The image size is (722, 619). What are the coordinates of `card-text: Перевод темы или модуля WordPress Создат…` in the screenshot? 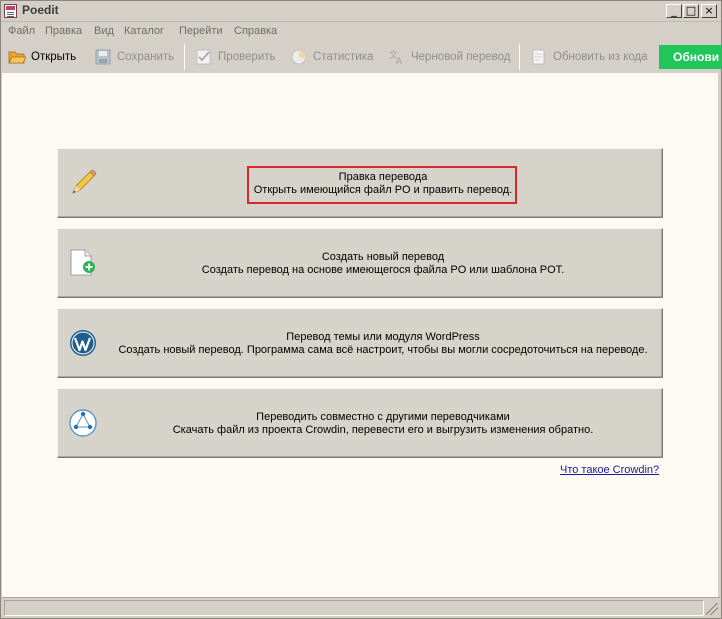 It's located at (383, 344).